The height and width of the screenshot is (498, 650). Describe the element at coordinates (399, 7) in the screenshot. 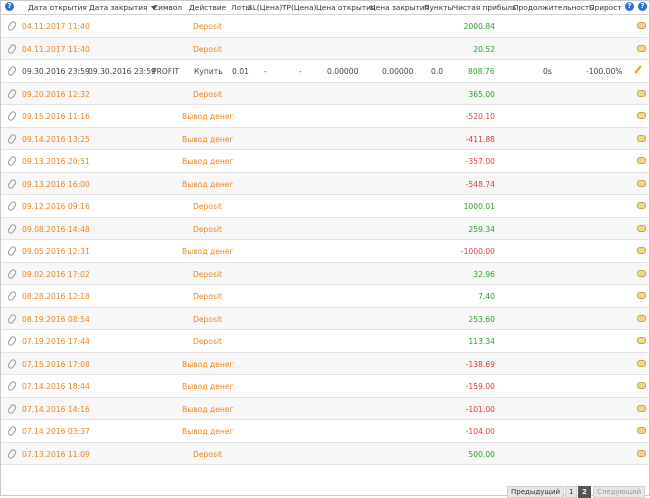

I see `col-close-price: Цена закрытия` at that location.